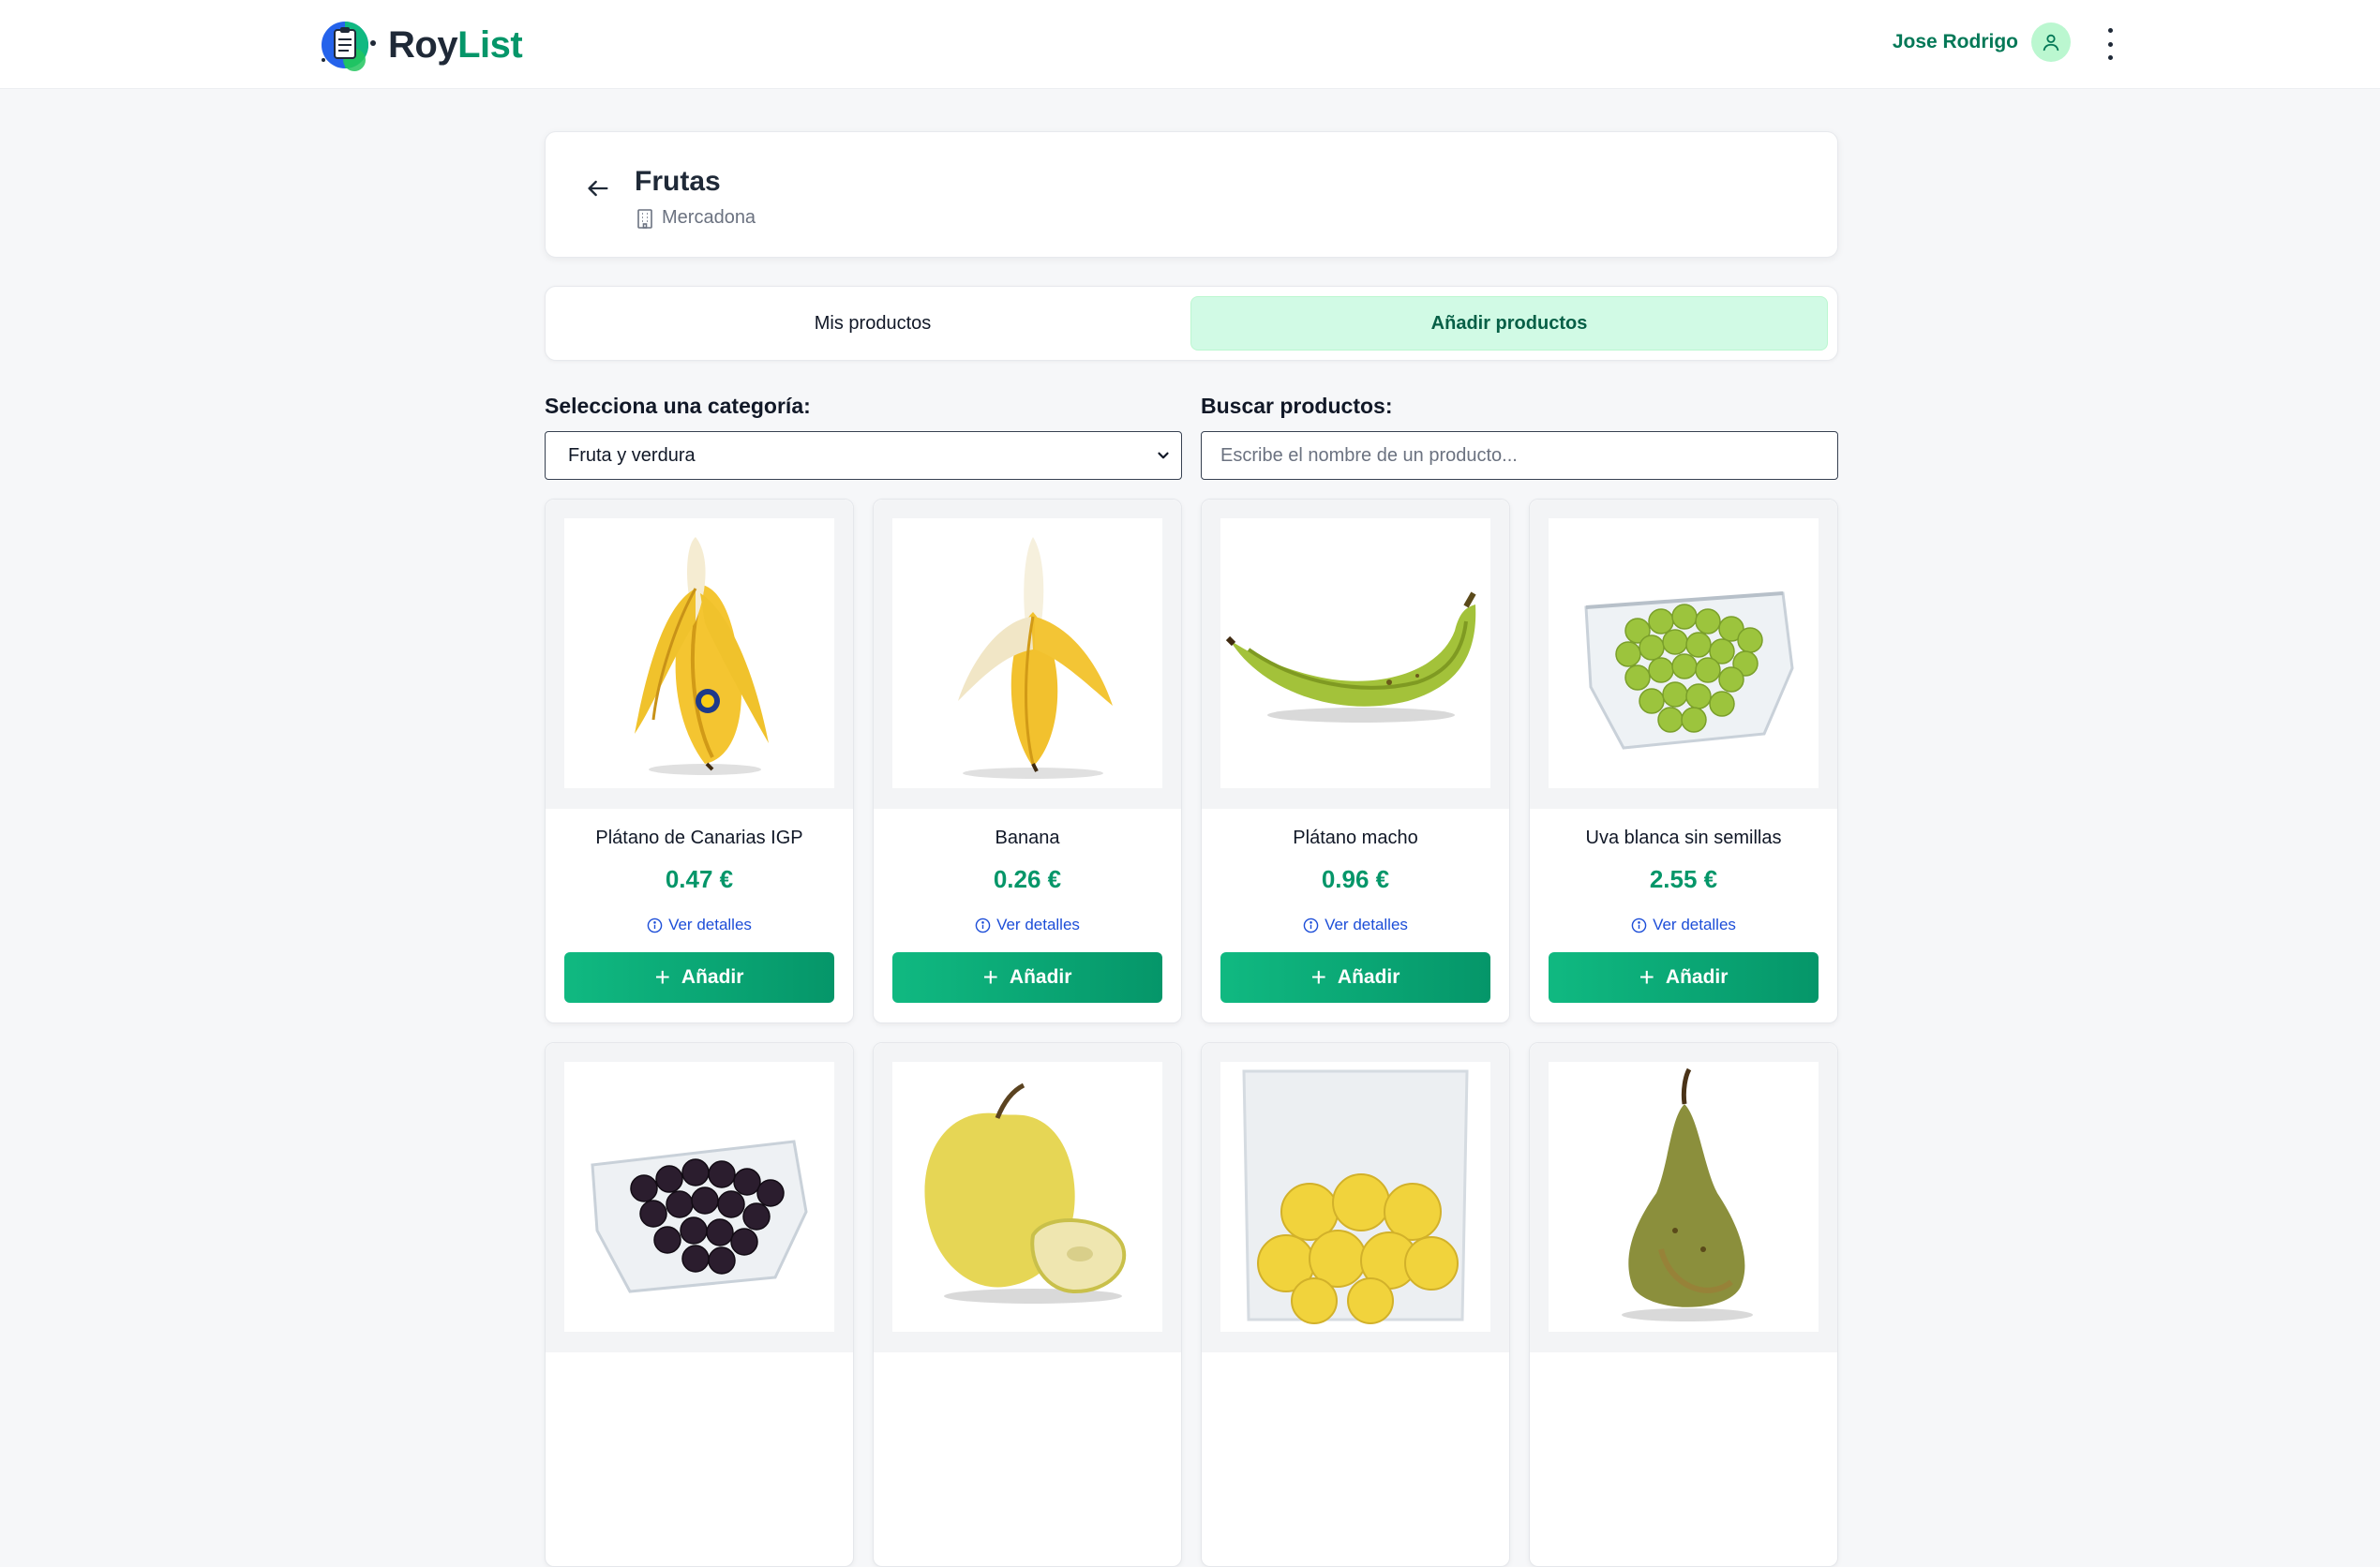  Describe the element at coordinates (863, 455) in the screenshot. I see `category-select: Fruta y verdura` at that location.